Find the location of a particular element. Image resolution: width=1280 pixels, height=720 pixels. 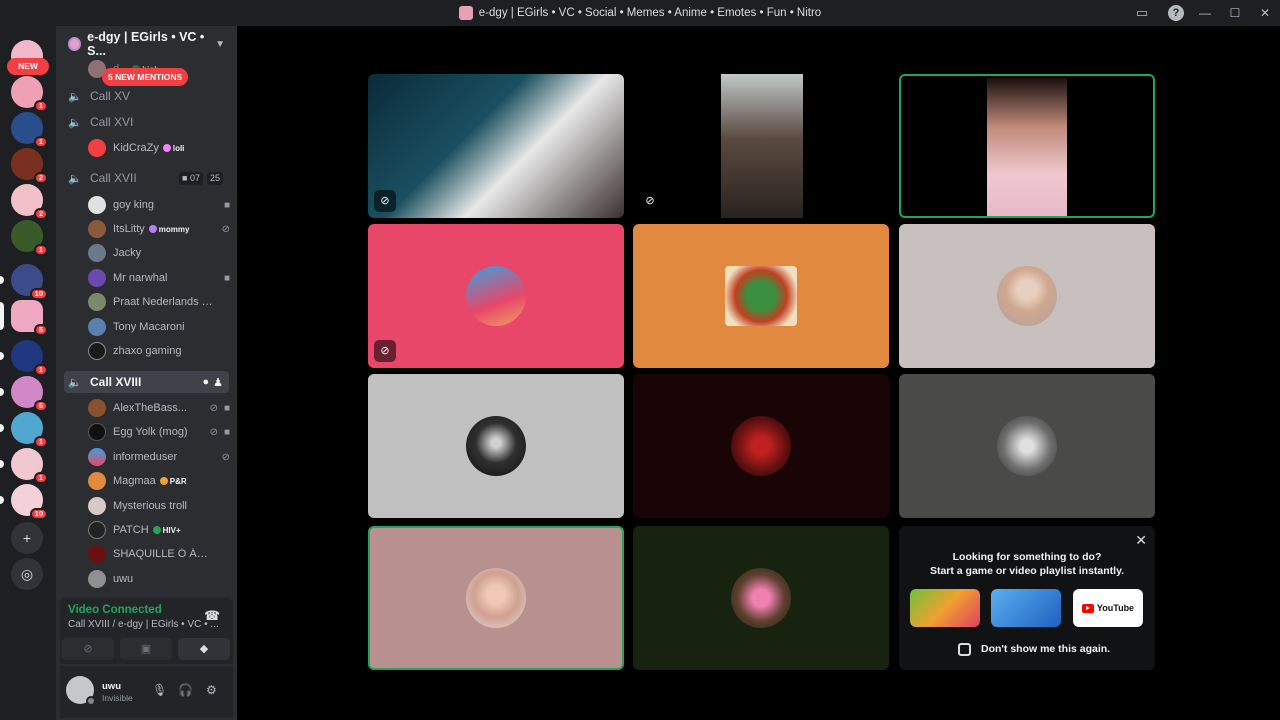

user-tile-speaking is located at coordinates (496, 598).